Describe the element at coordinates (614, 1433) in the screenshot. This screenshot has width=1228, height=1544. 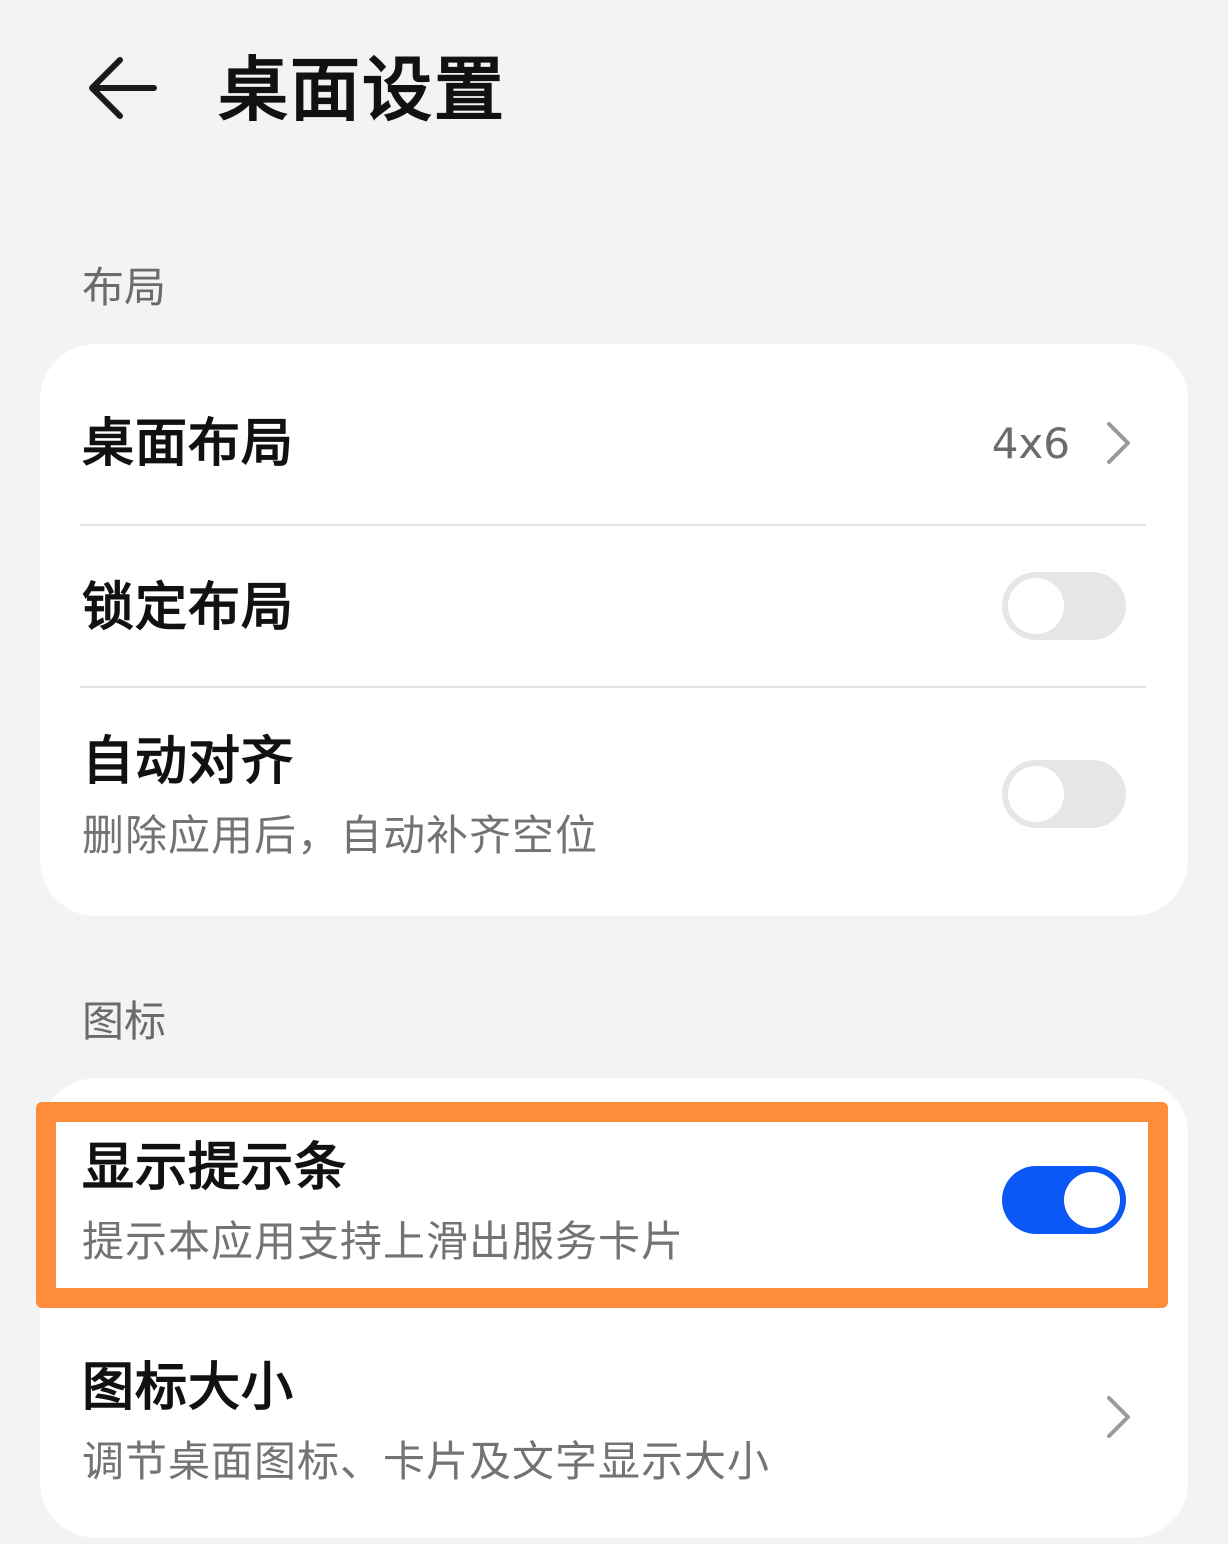
I see `icon-size-row: 图标大小 调节桌面图标、卡片及文字显示大小` at that location.